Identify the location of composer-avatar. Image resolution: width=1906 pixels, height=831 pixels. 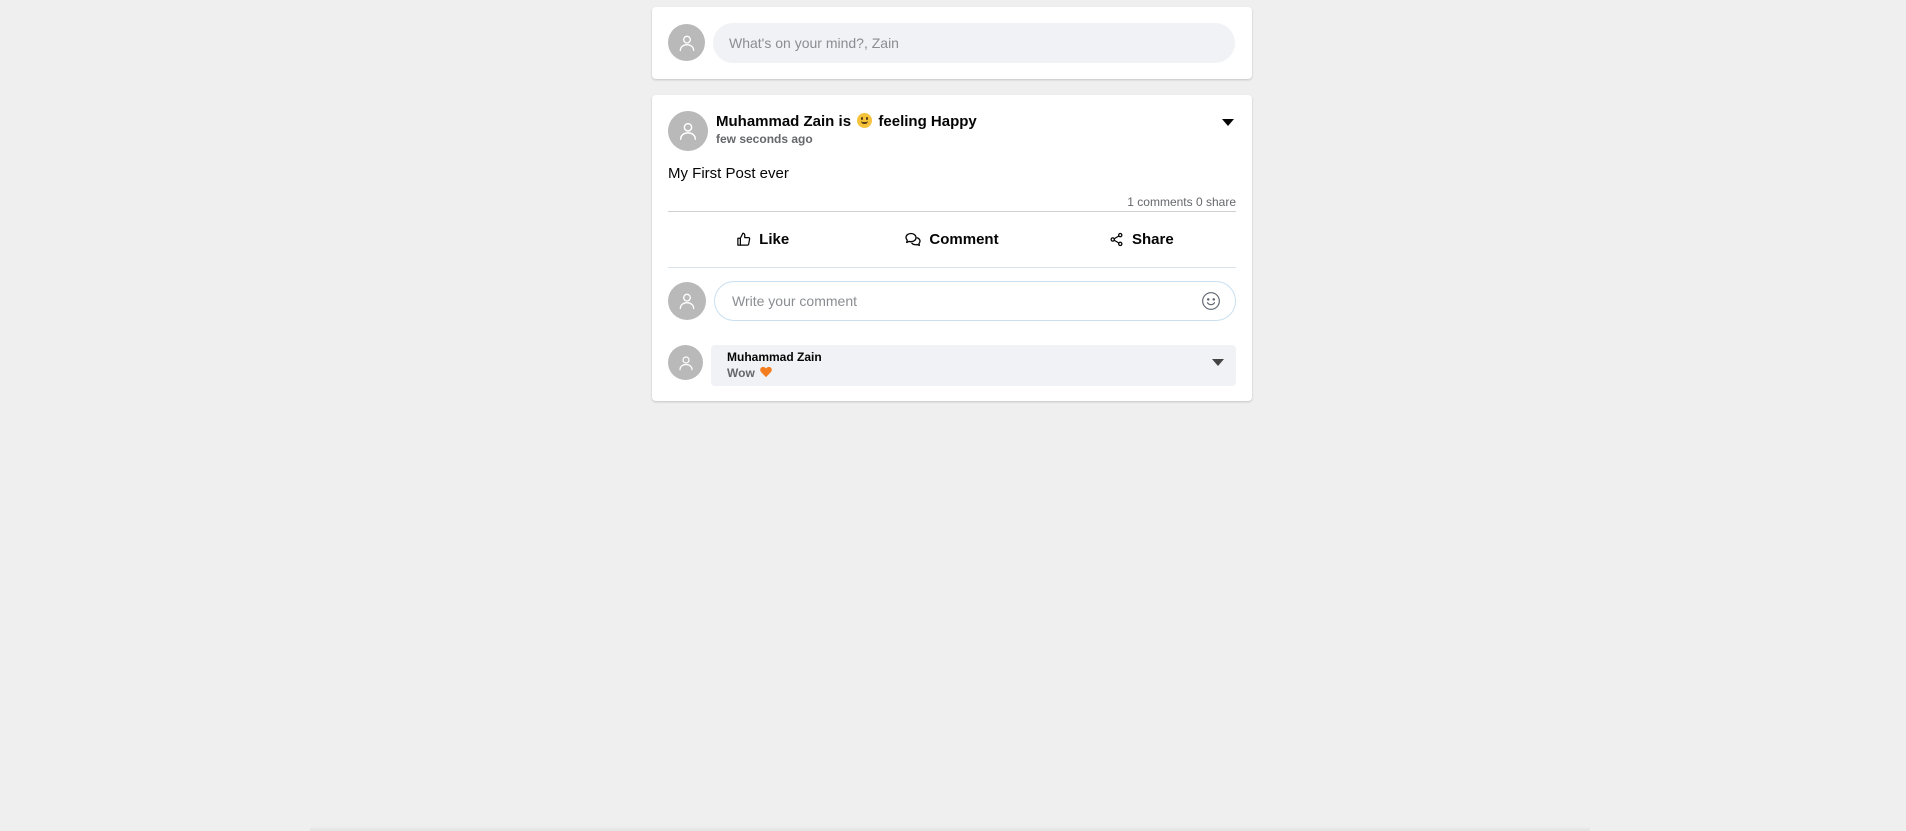
(686, 42).